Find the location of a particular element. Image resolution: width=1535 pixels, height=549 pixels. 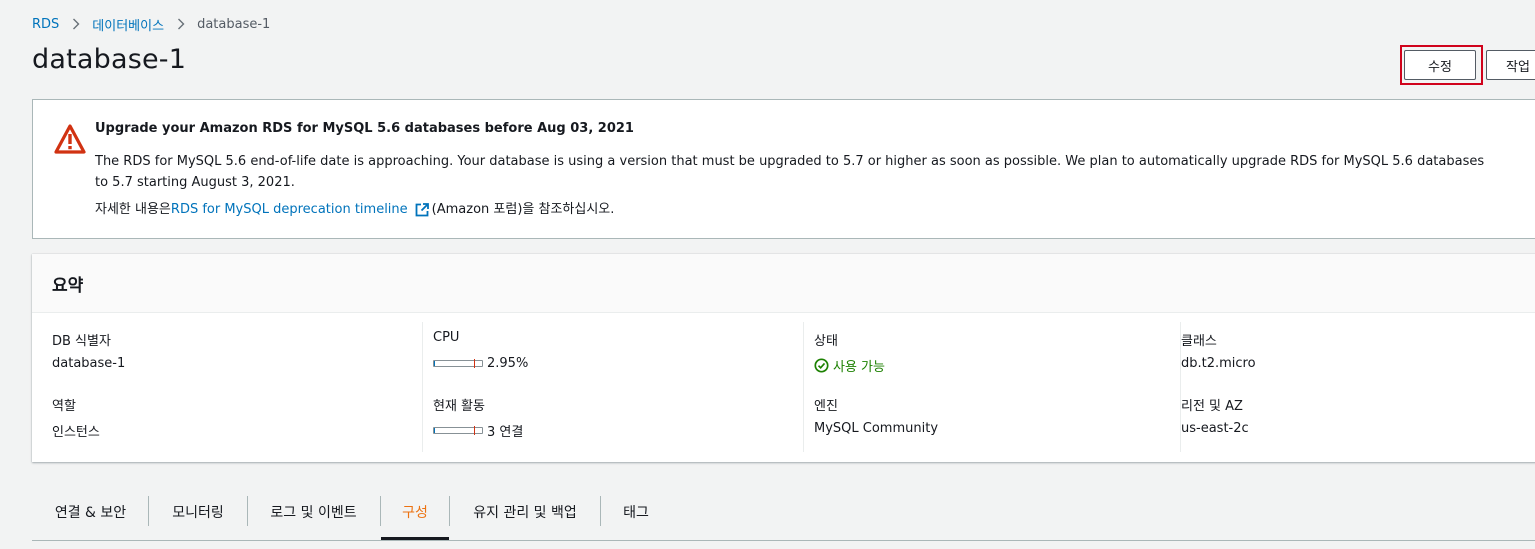

summary-column-cpu: CPU 2.95% 현재 활동 3 연결 is located at coordinates (612, 387).